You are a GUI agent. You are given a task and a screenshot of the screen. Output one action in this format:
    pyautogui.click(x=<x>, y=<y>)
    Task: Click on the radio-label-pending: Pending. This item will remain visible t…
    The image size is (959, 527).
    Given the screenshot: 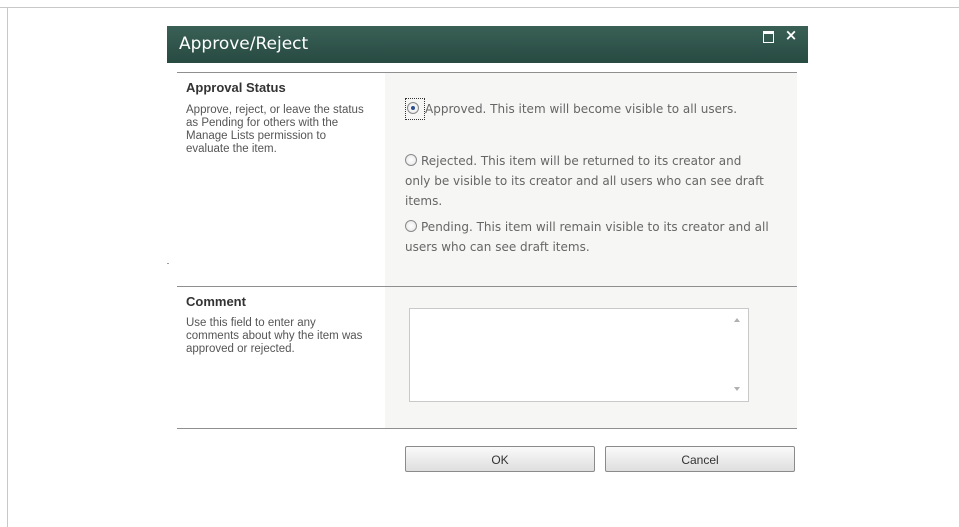 What is the action you would take?
    pyautogui.click(x=587, y=237)
    